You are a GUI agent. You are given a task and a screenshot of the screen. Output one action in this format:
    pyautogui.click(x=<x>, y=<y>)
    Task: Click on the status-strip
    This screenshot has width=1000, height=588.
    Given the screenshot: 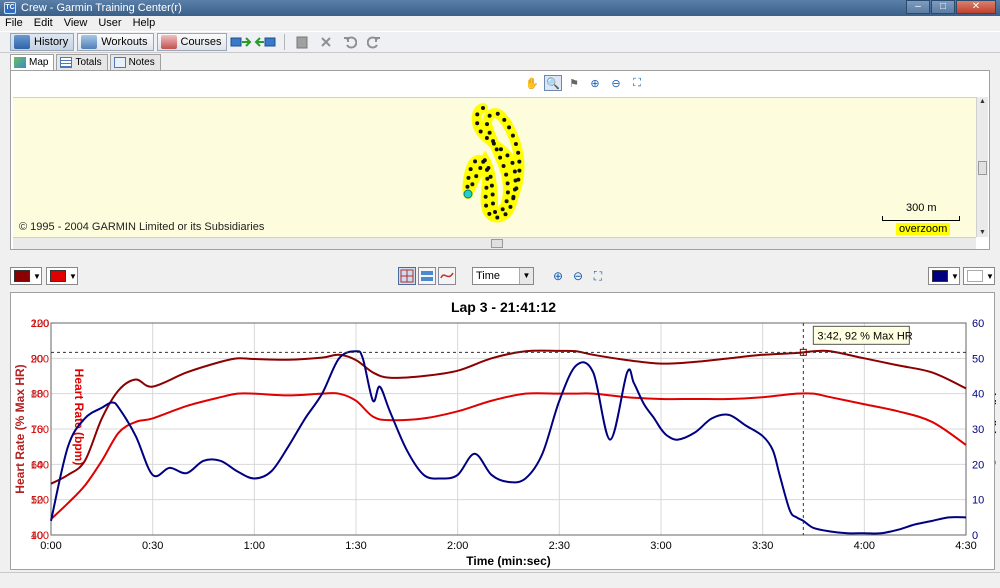 What is the action you would take?
    pyautogui.click(x=500, y=580)
    